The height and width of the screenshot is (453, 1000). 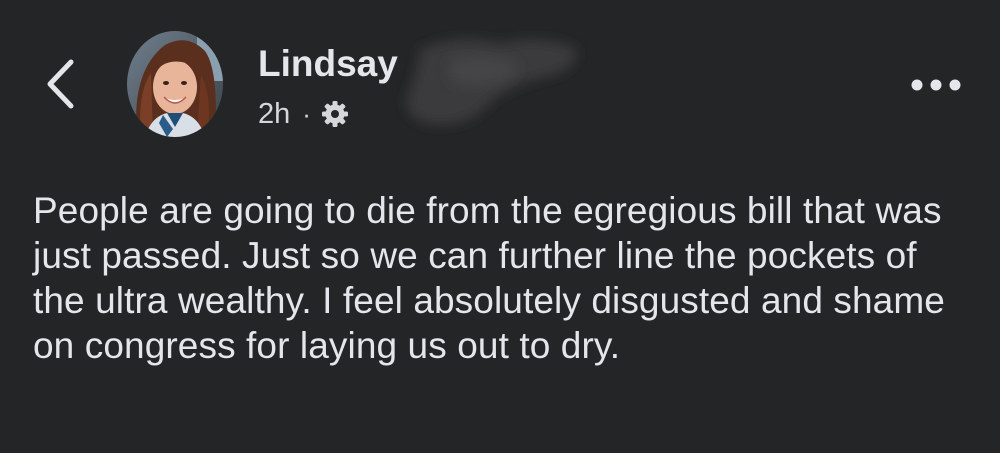 What do you see at coordinates (274, 114) in the screenshot?
I see `post-timestamp: 2h` at bounding box center [274, 114].